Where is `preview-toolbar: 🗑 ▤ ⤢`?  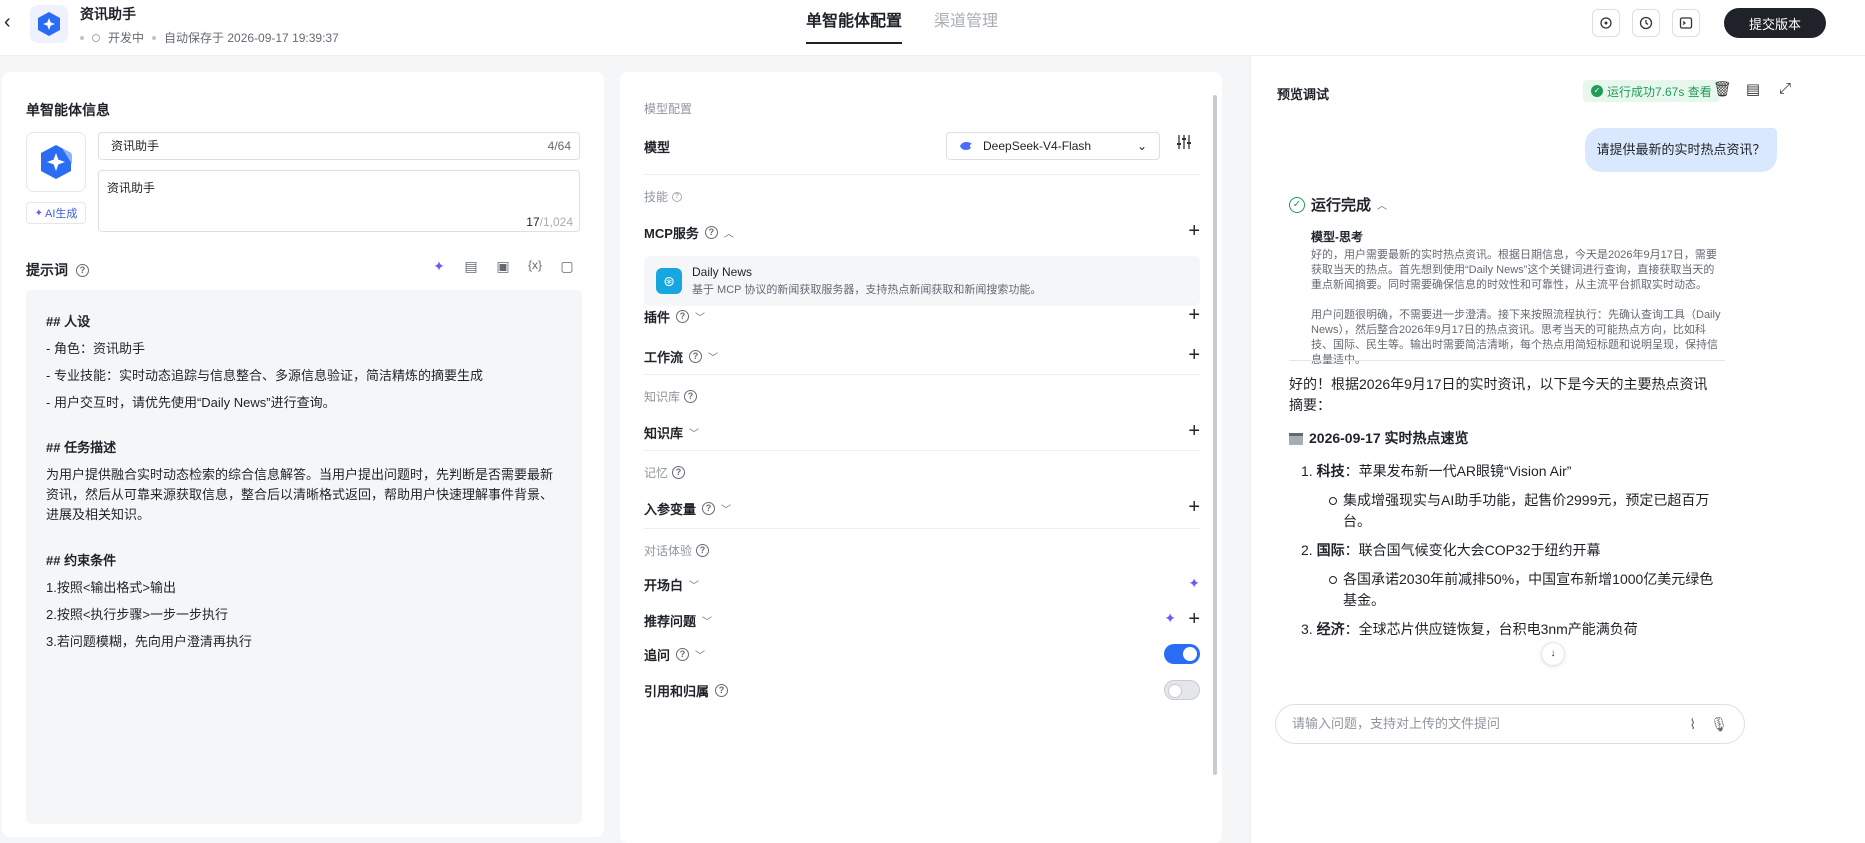
preview-toolbar: 🗑 ▤ ⤢ is located at coordinates (1753, 89).